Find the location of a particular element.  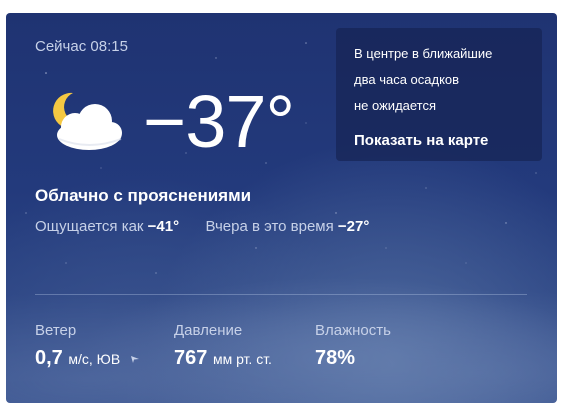

pressure-unit: мм рт. ст. is located at coordinates (242, 359).